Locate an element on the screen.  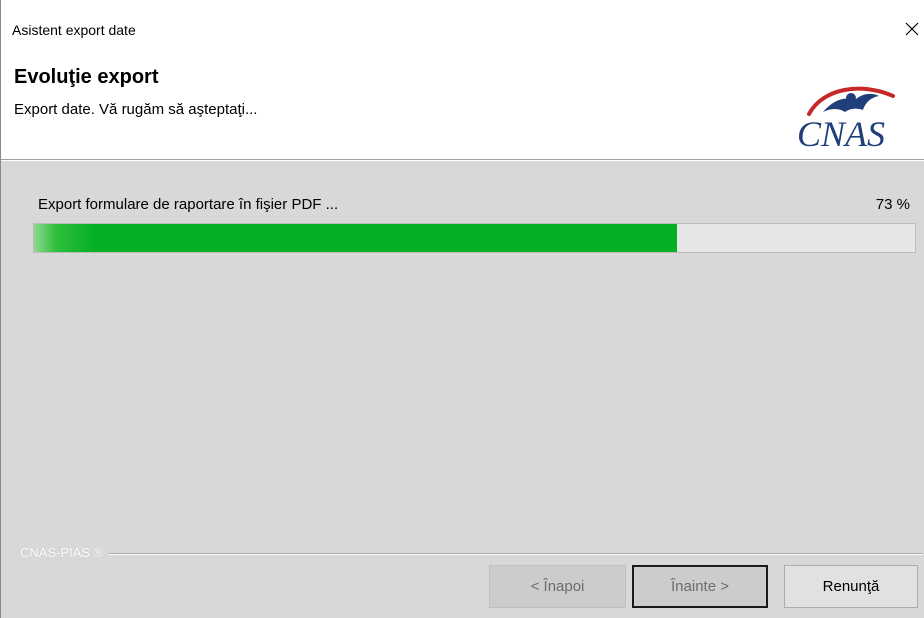
progress-bar is located at coordinates (474, 238).